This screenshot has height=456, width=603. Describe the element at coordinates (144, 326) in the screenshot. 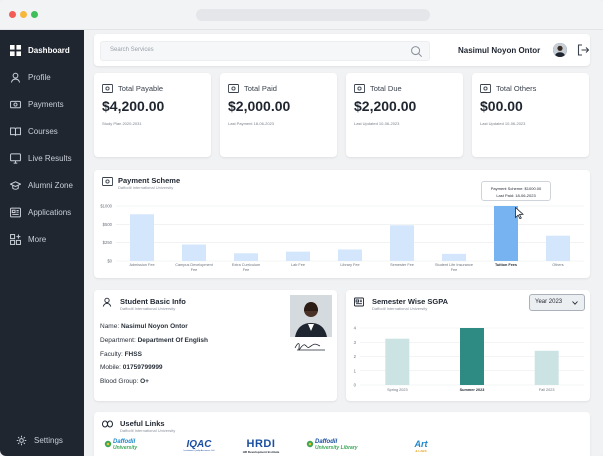

I see `info-name: Name: Nasimul Noyon Ontor` at that location.